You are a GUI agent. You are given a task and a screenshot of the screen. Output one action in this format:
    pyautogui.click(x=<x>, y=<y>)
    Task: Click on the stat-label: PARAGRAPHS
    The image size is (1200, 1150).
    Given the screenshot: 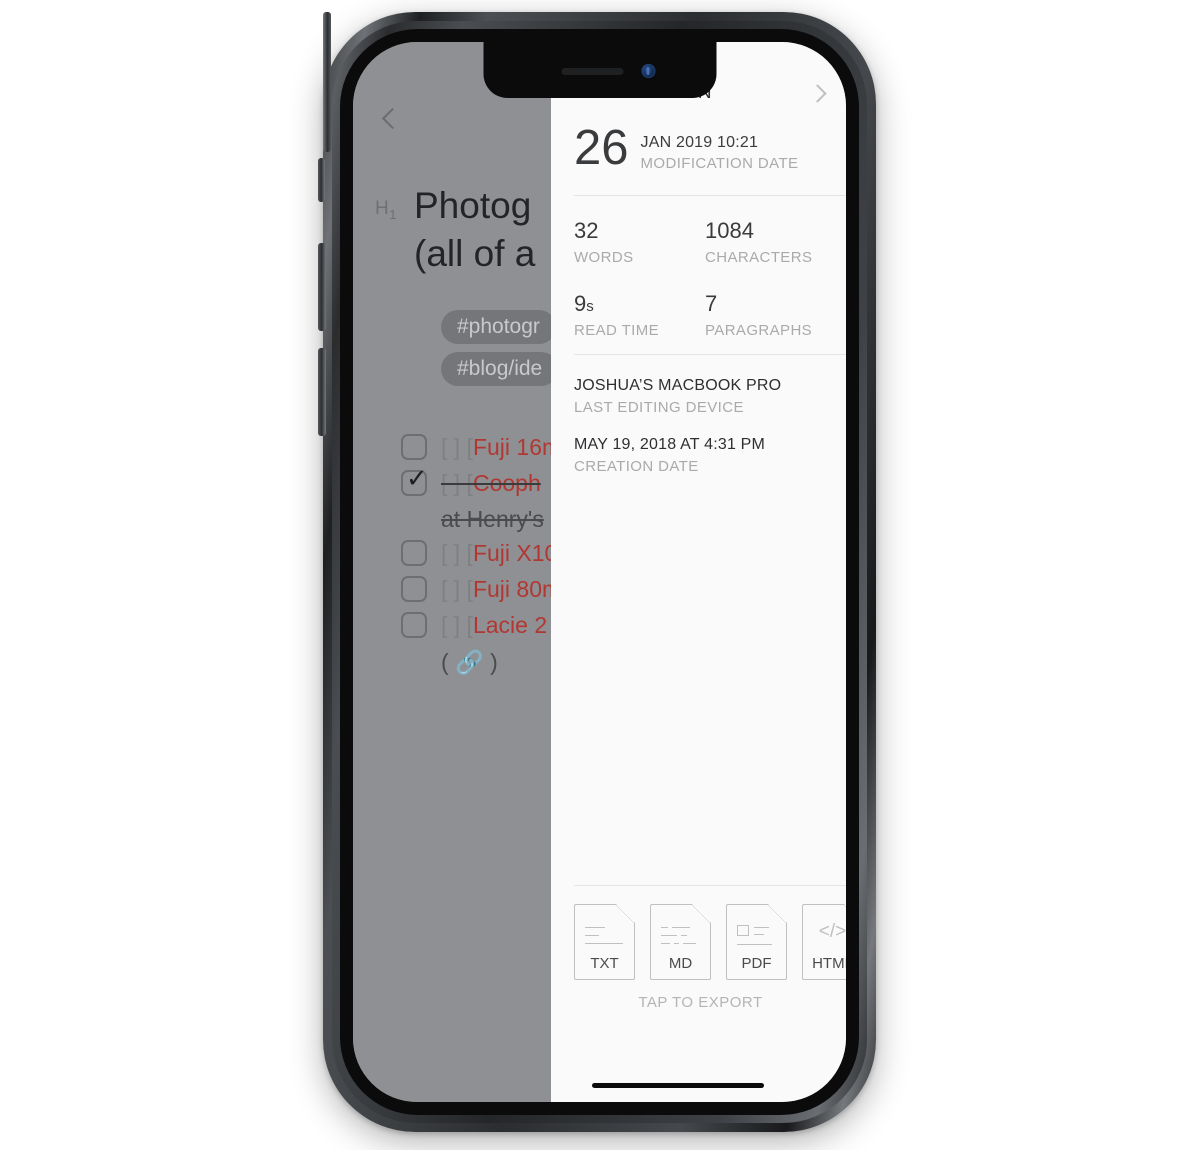 What is the action you would take?
    pyautogui.click(x=759, y=330)
    